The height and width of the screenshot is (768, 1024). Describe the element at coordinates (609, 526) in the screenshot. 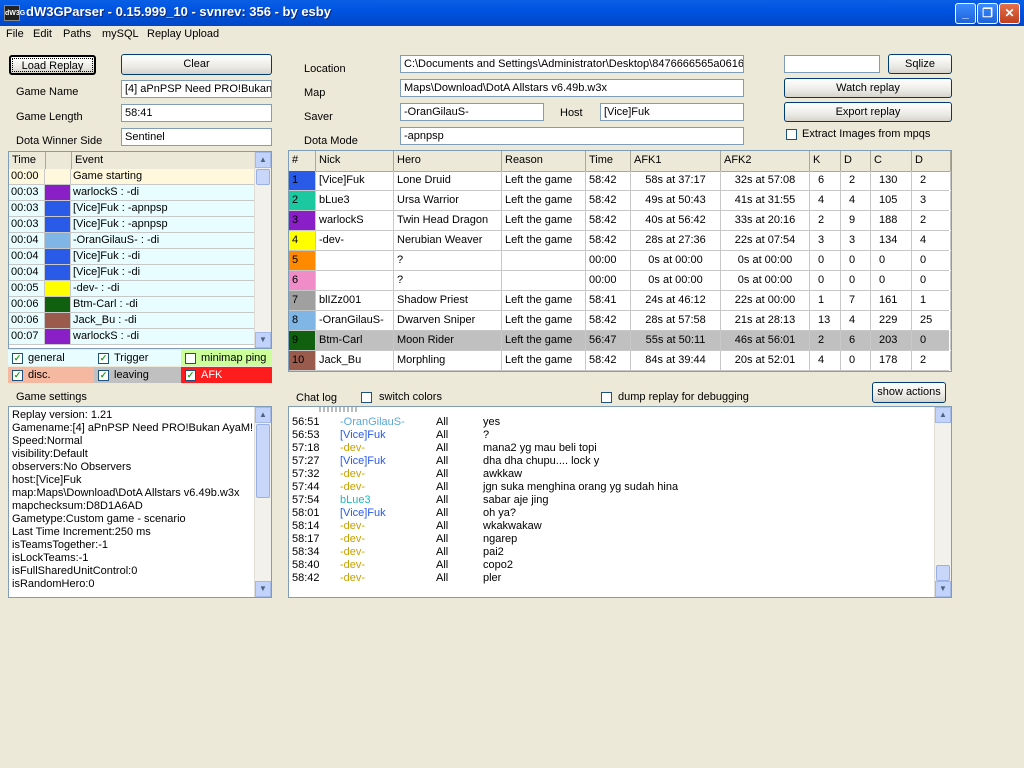

I see `chat-row: 58:14 -dev- All wkakwakaw` at that location.